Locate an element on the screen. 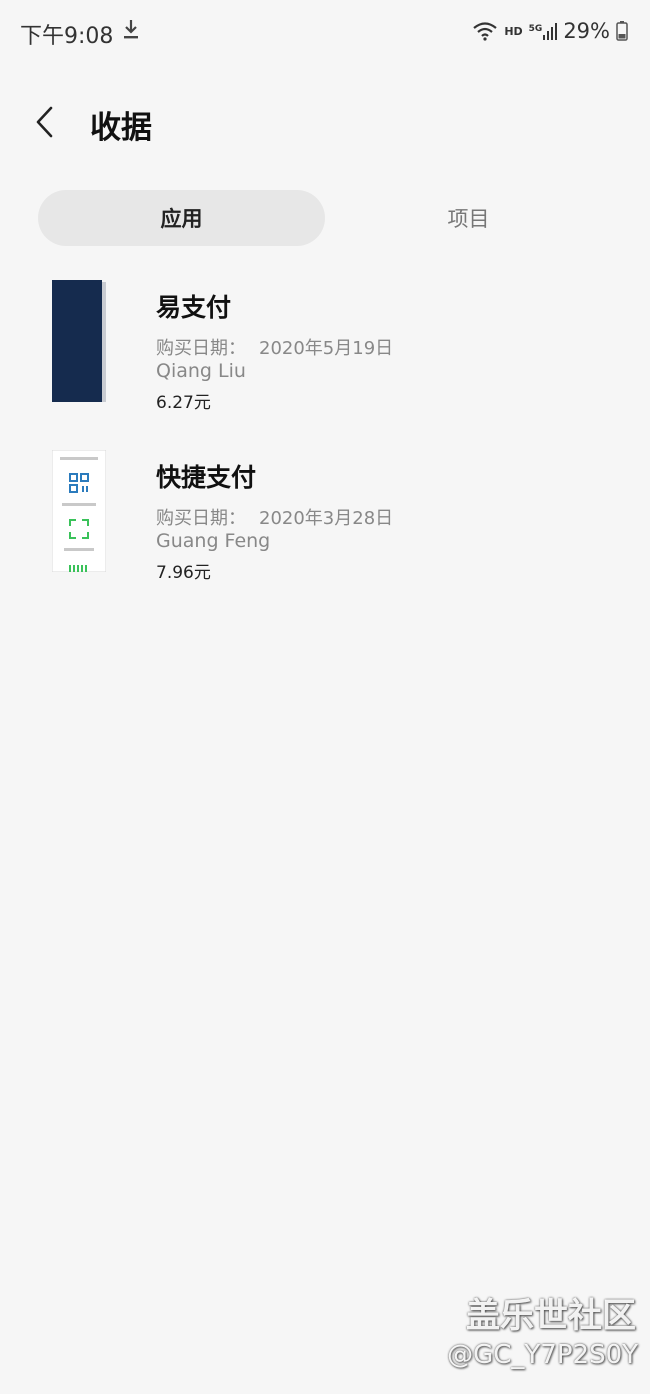  purchase-date: 2020年3月28日 is located at coordinates (326, 518).